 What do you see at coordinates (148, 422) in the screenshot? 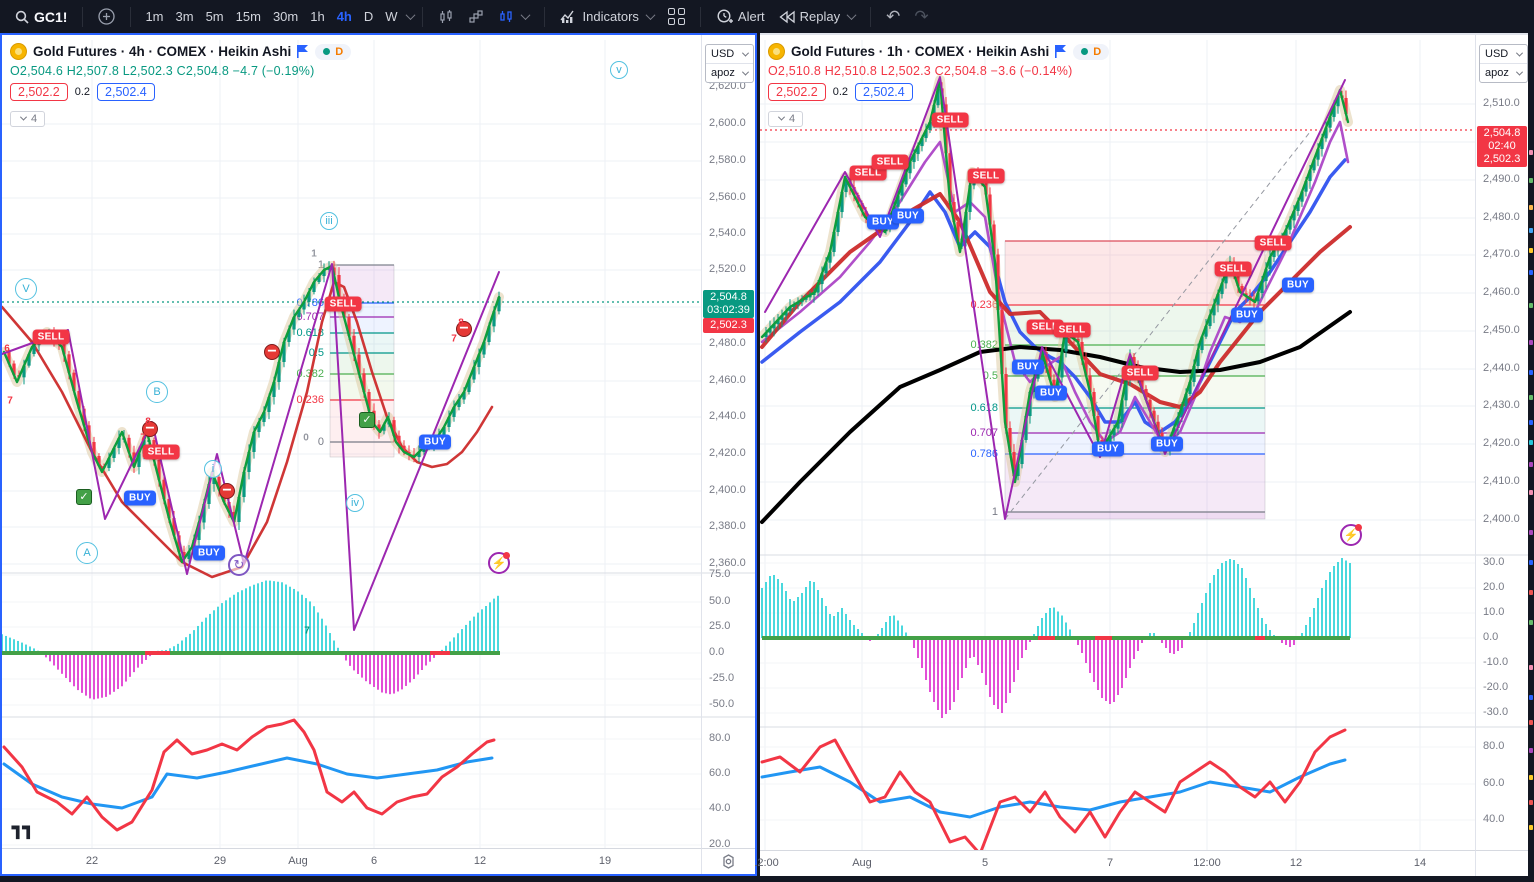
I see `wave-count-label: 8` at bounding box center [148, 422].